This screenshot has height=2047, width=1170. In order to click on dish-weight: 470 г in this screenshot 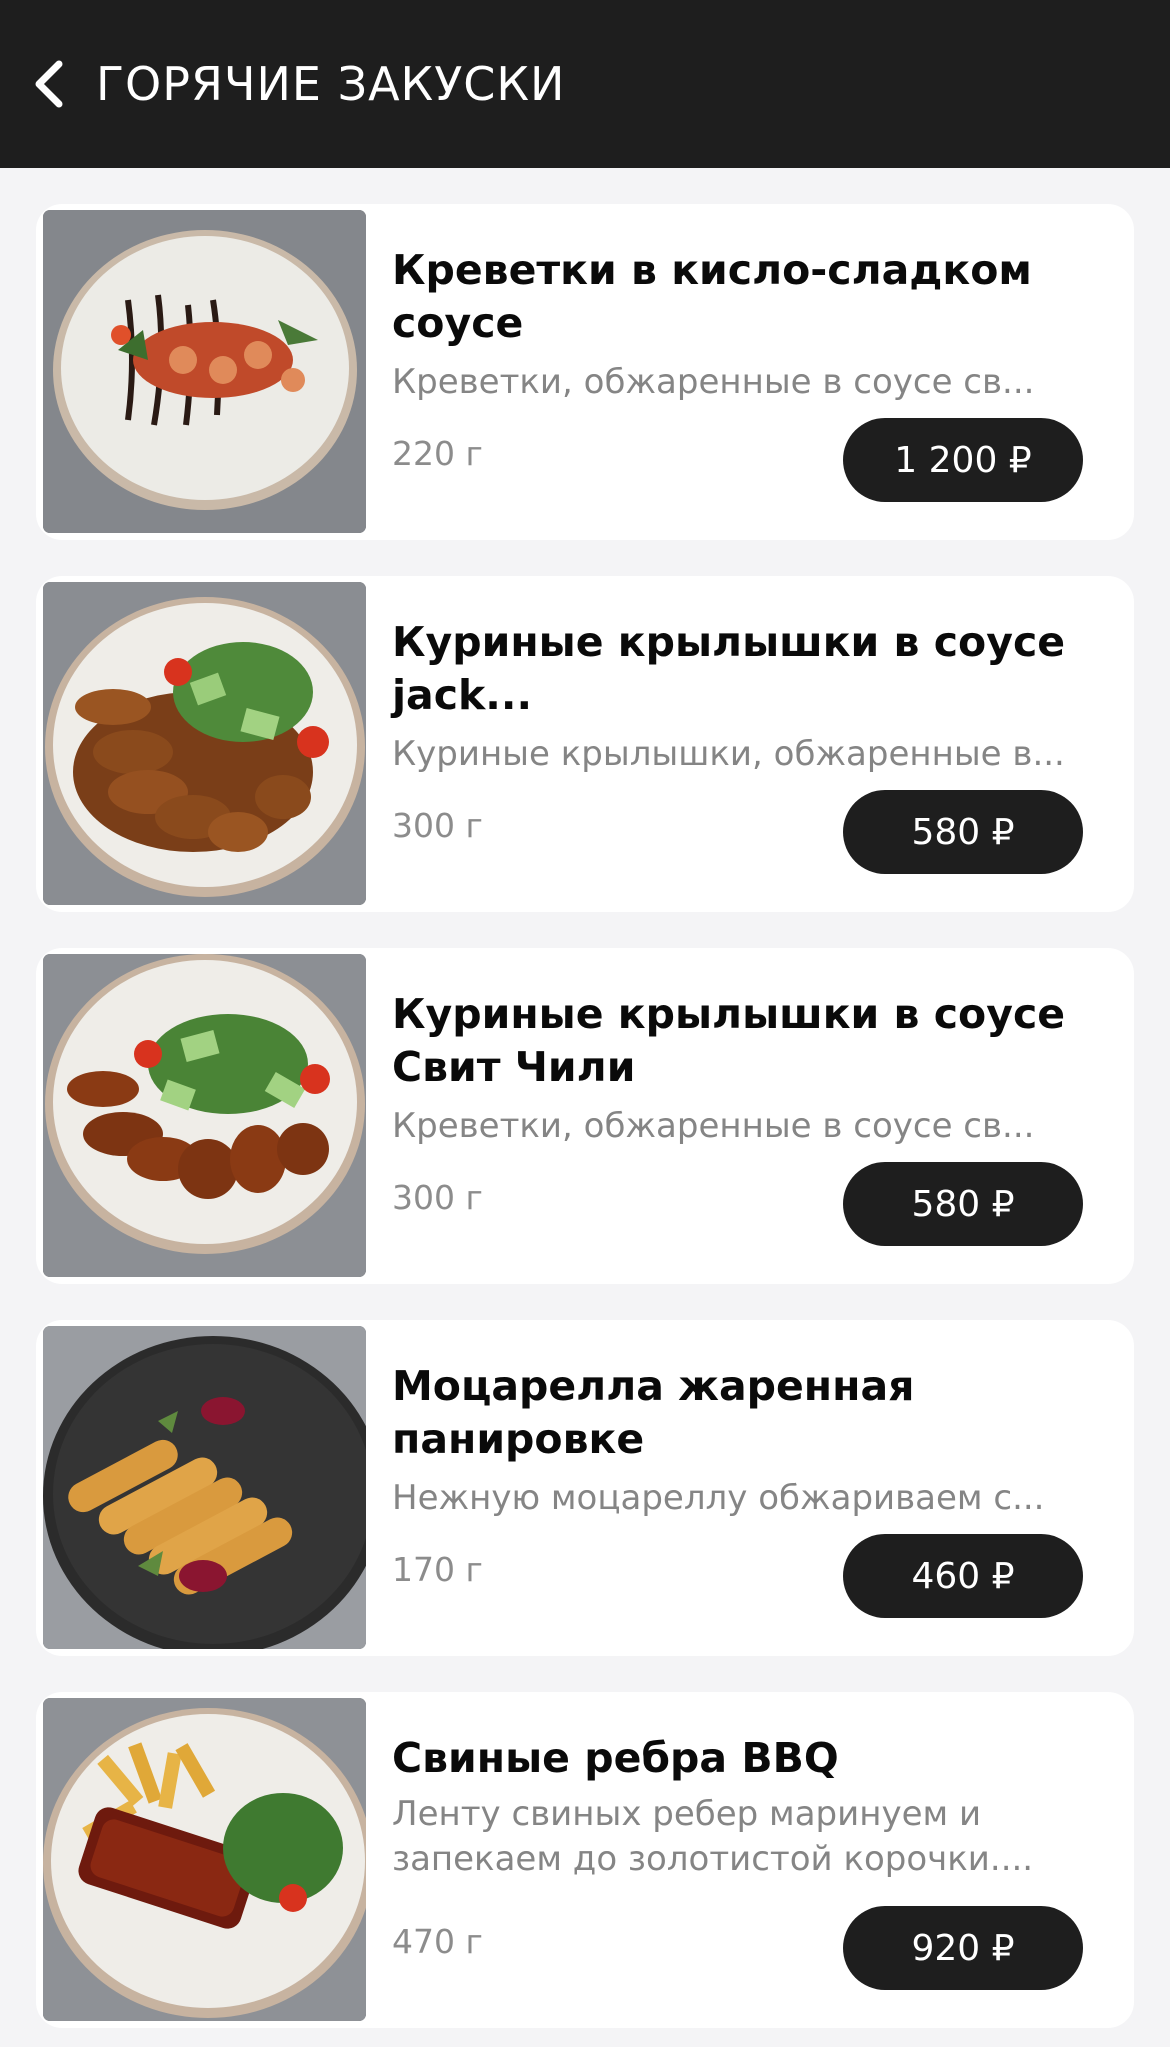, I will do `click(437, 1941)`.